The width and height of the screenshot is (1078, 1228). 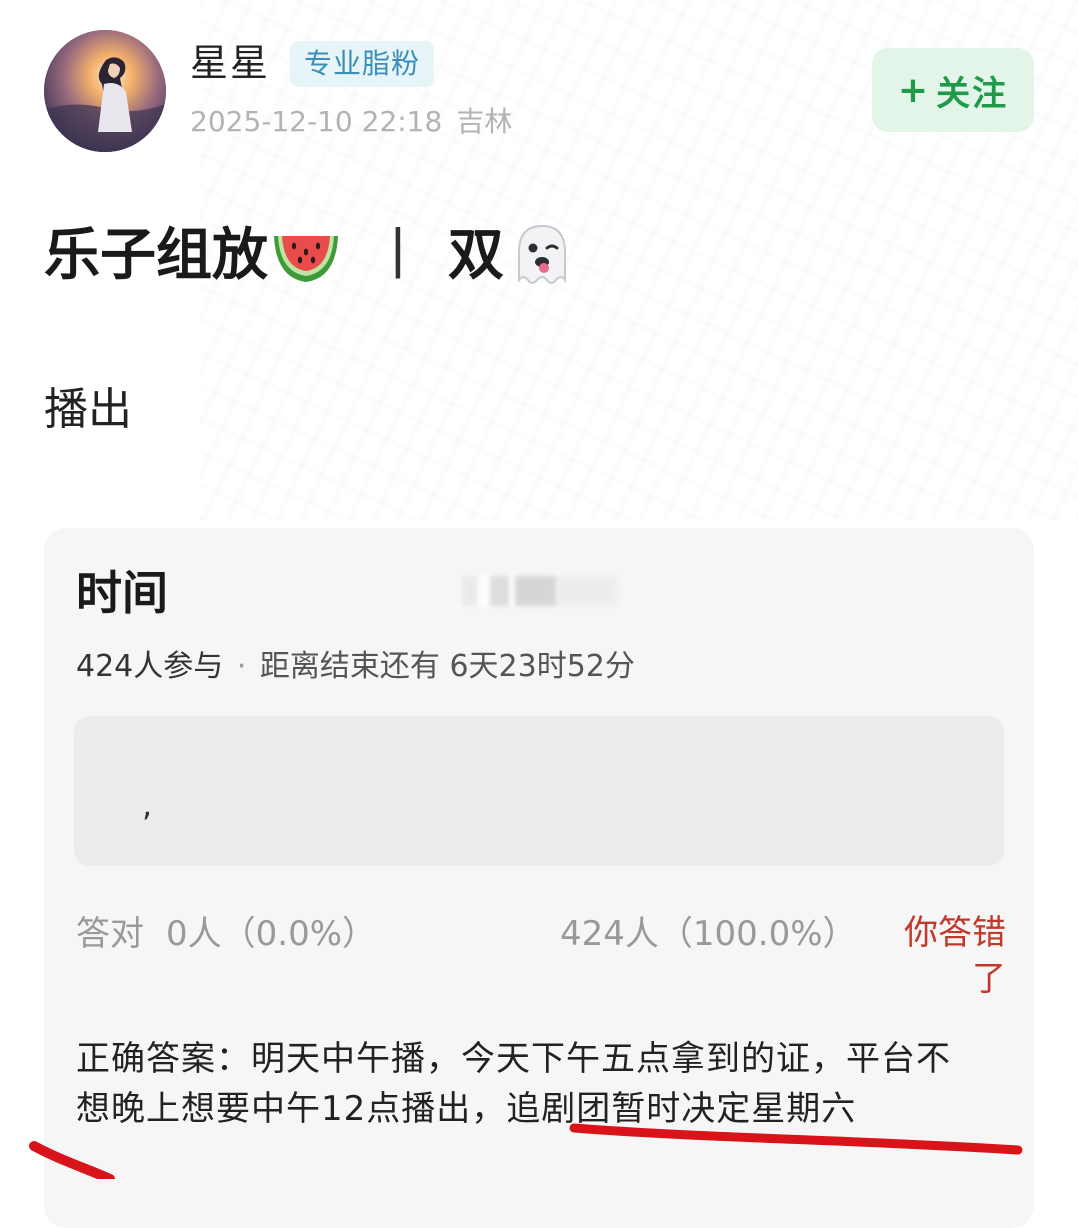 I want to click on post-meta: 2025-12-10 22:18 吉林, so click(x=351, y=122).